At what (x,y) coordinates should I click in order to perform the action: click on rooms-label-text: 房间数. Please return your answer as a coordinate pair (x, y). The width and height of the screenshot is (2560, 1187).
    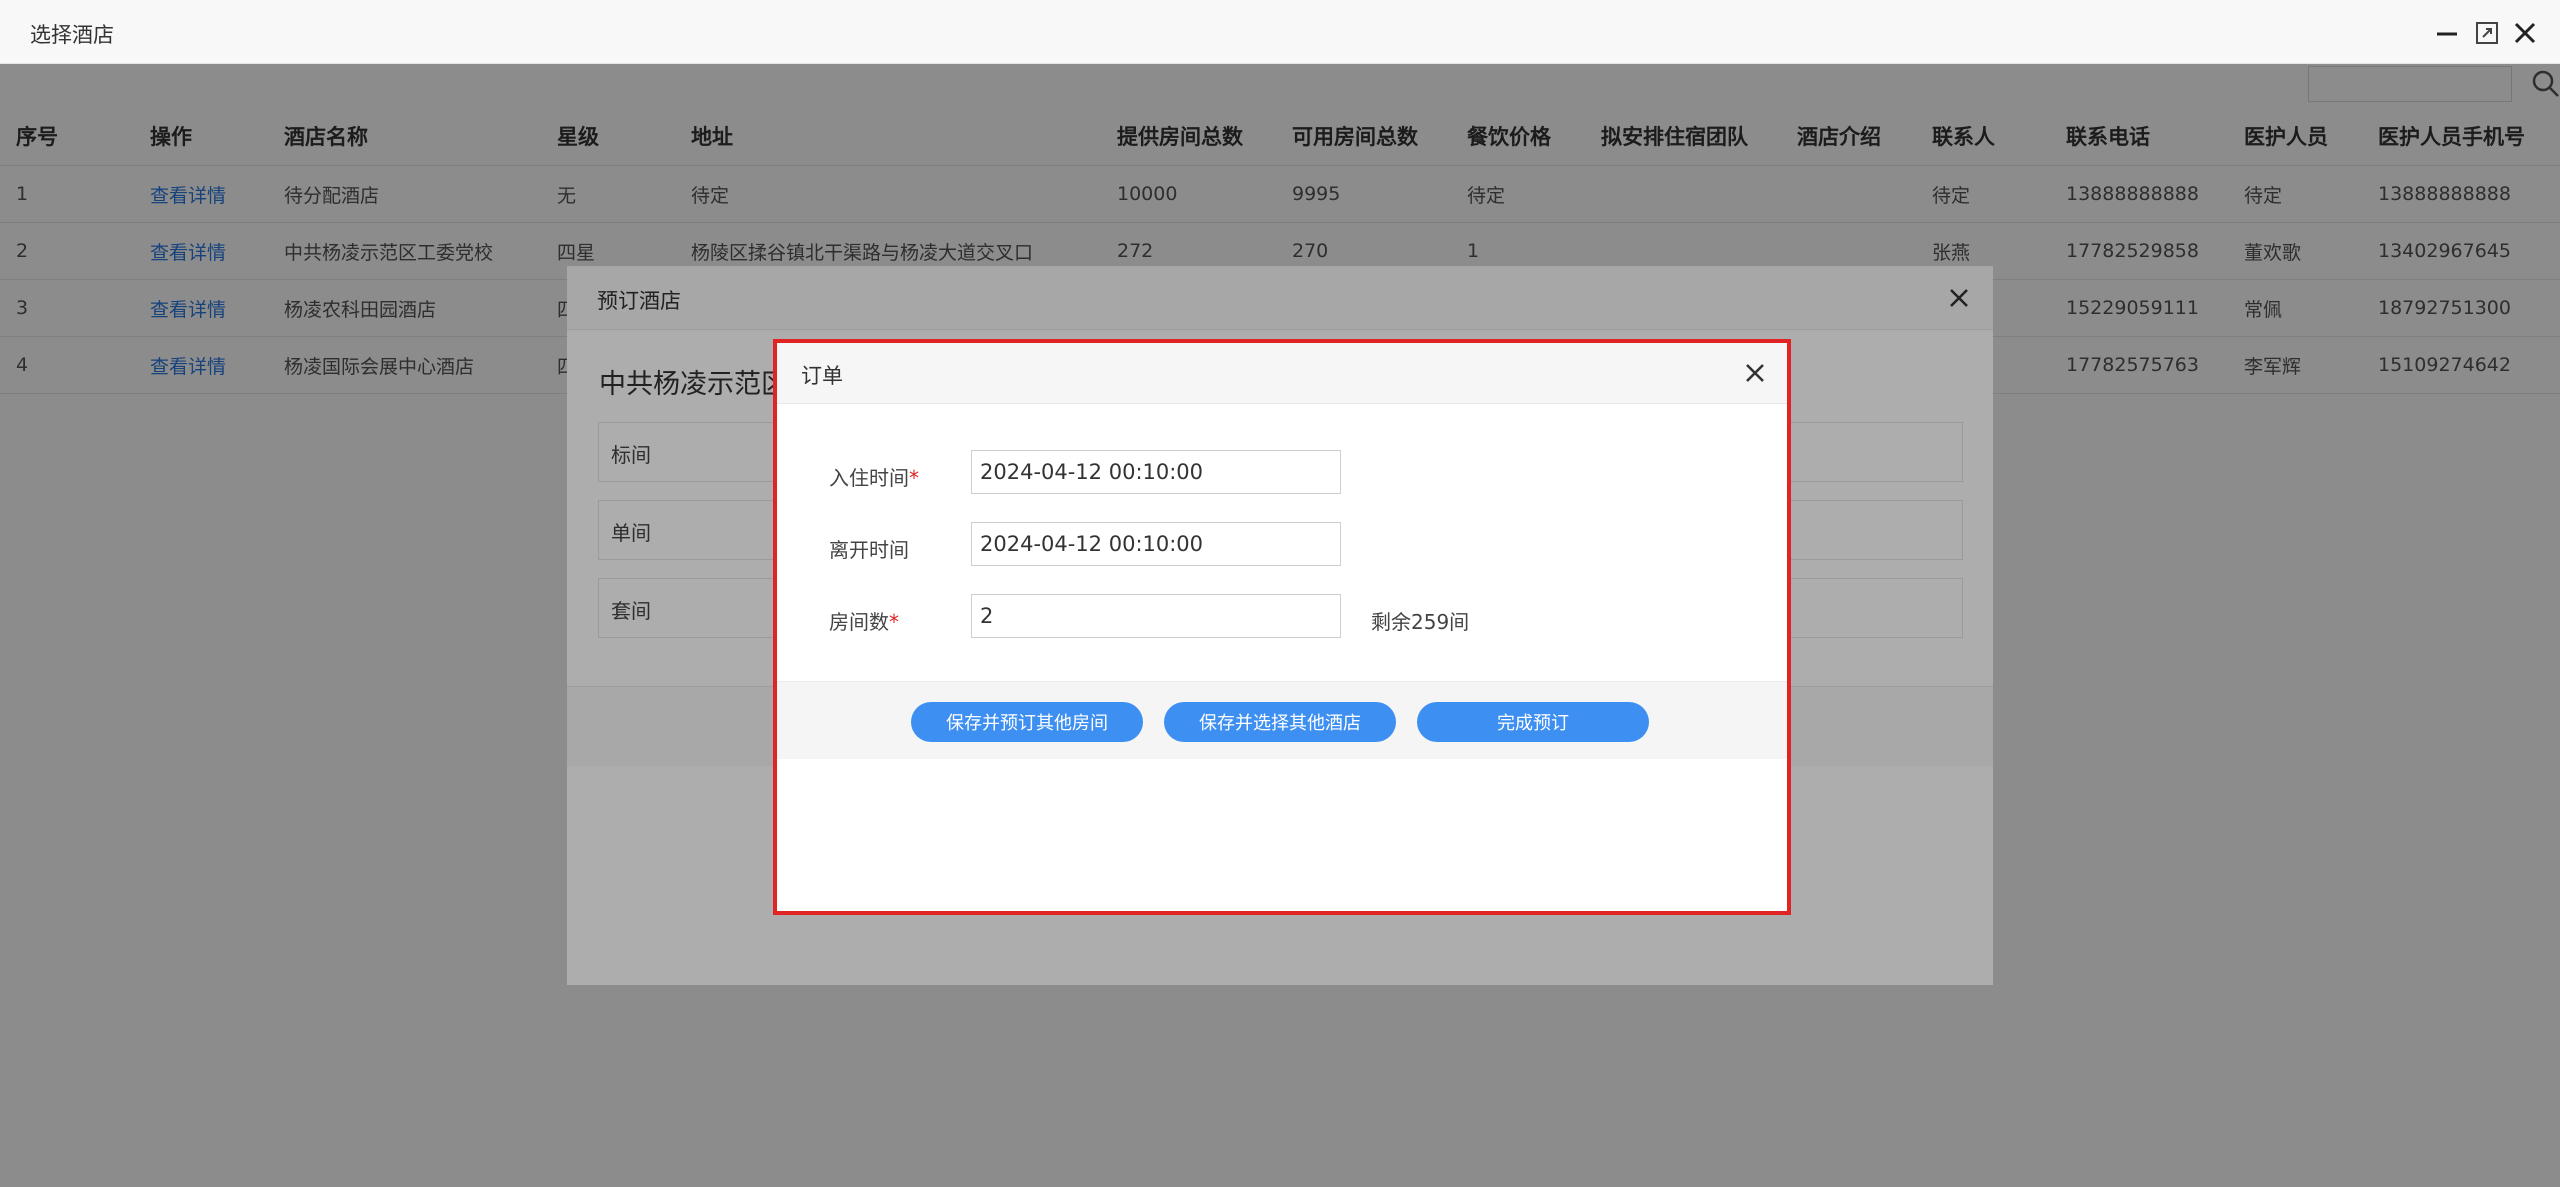
    Looking at the image, I should click on (859, 622).